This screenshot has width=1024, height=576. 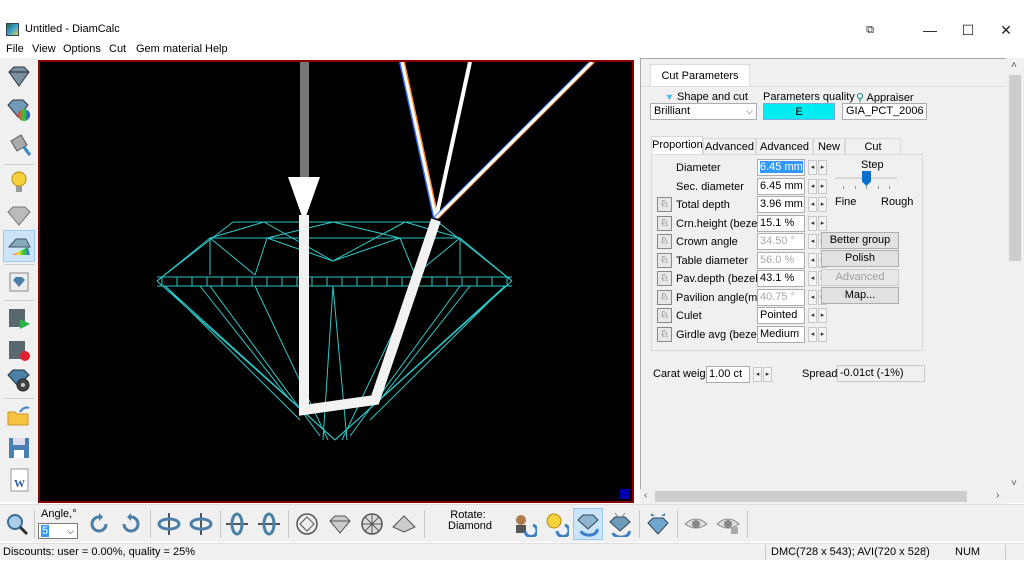 I want to click on observer-eye-alt-button, so click(x=728, y=524).